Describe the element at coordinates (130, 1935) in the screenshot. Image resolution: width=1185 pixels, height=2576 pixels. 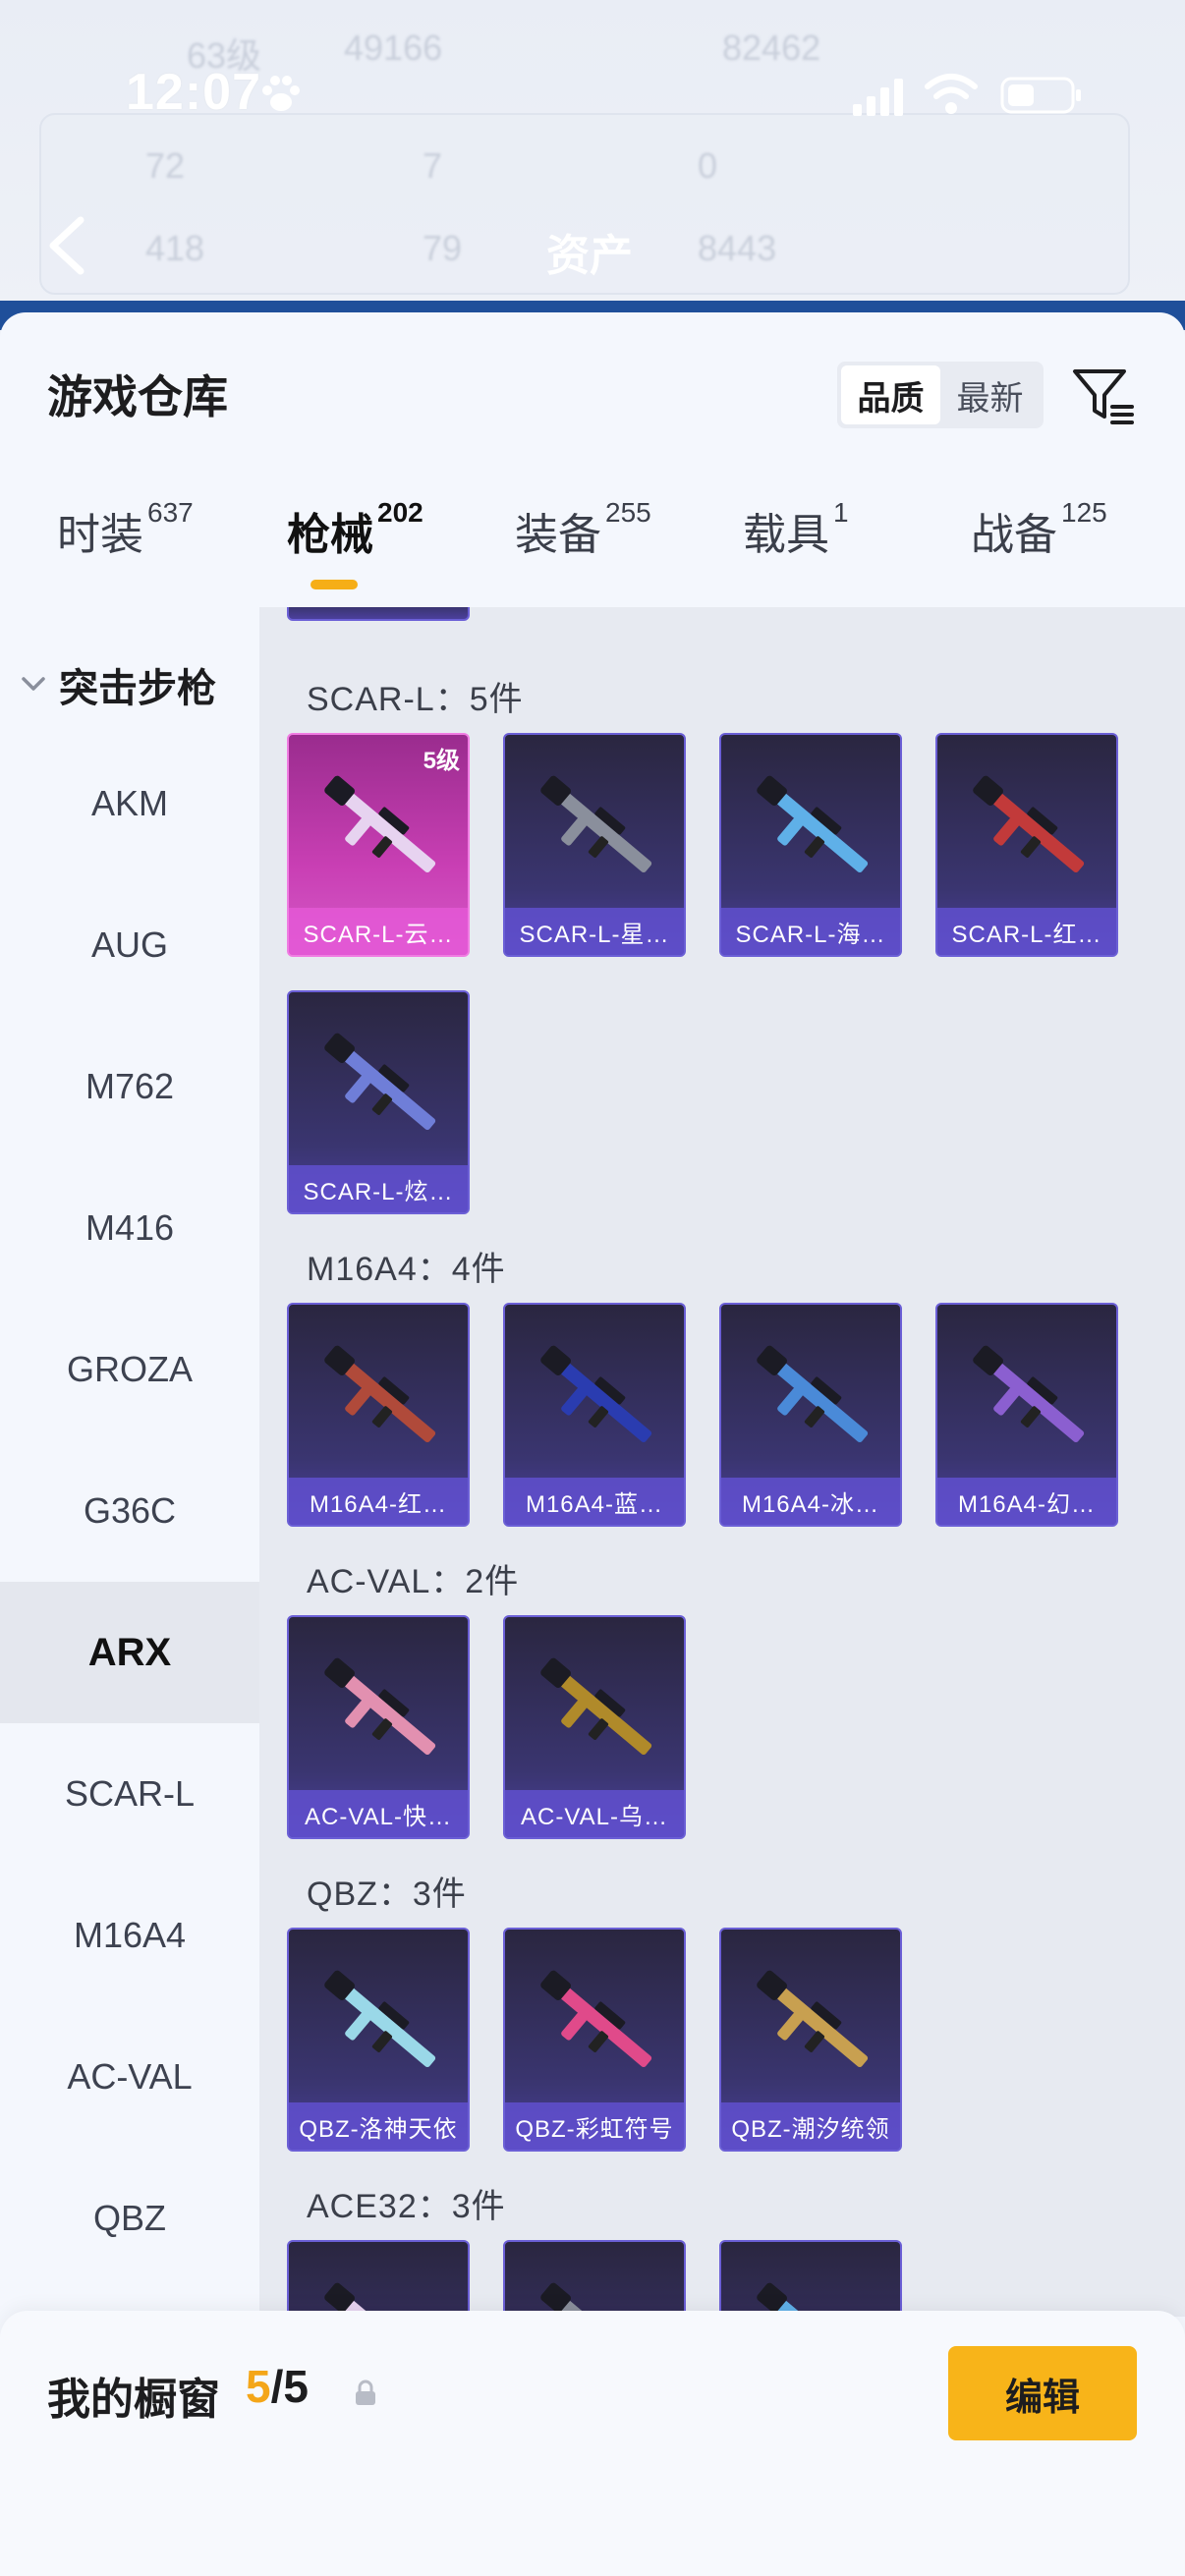
I see `sidebar-item-m16a4: M16A4` at that location.